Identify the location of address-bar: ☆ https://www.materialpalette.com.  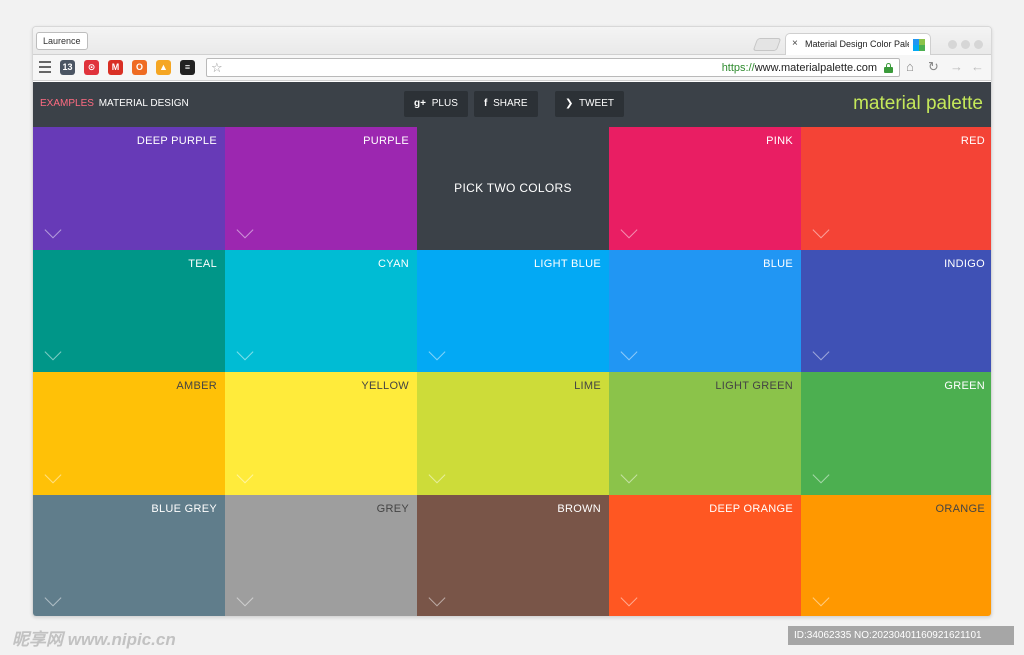
(553, 67).